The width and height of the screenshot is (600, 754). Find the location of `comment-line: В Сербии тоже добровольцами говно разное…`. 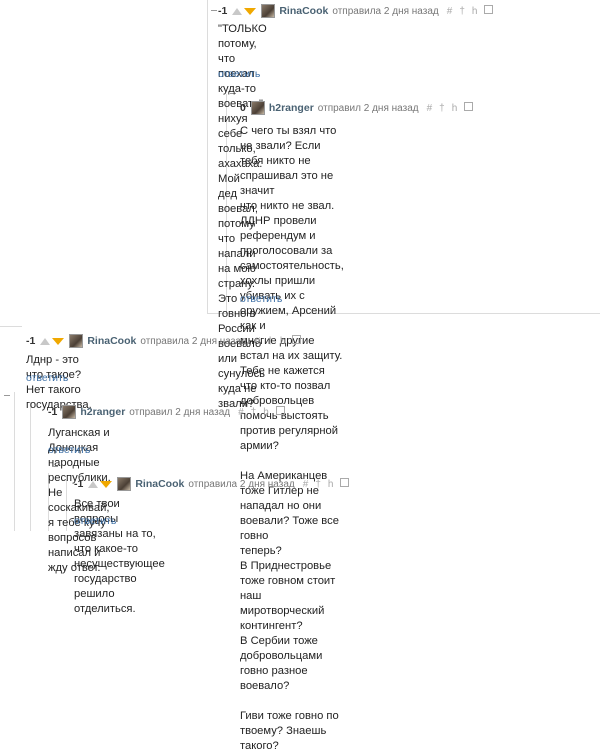

comment-line: В Сербии тоже добровольцами говно разное… is located at coordinates (281, 663).